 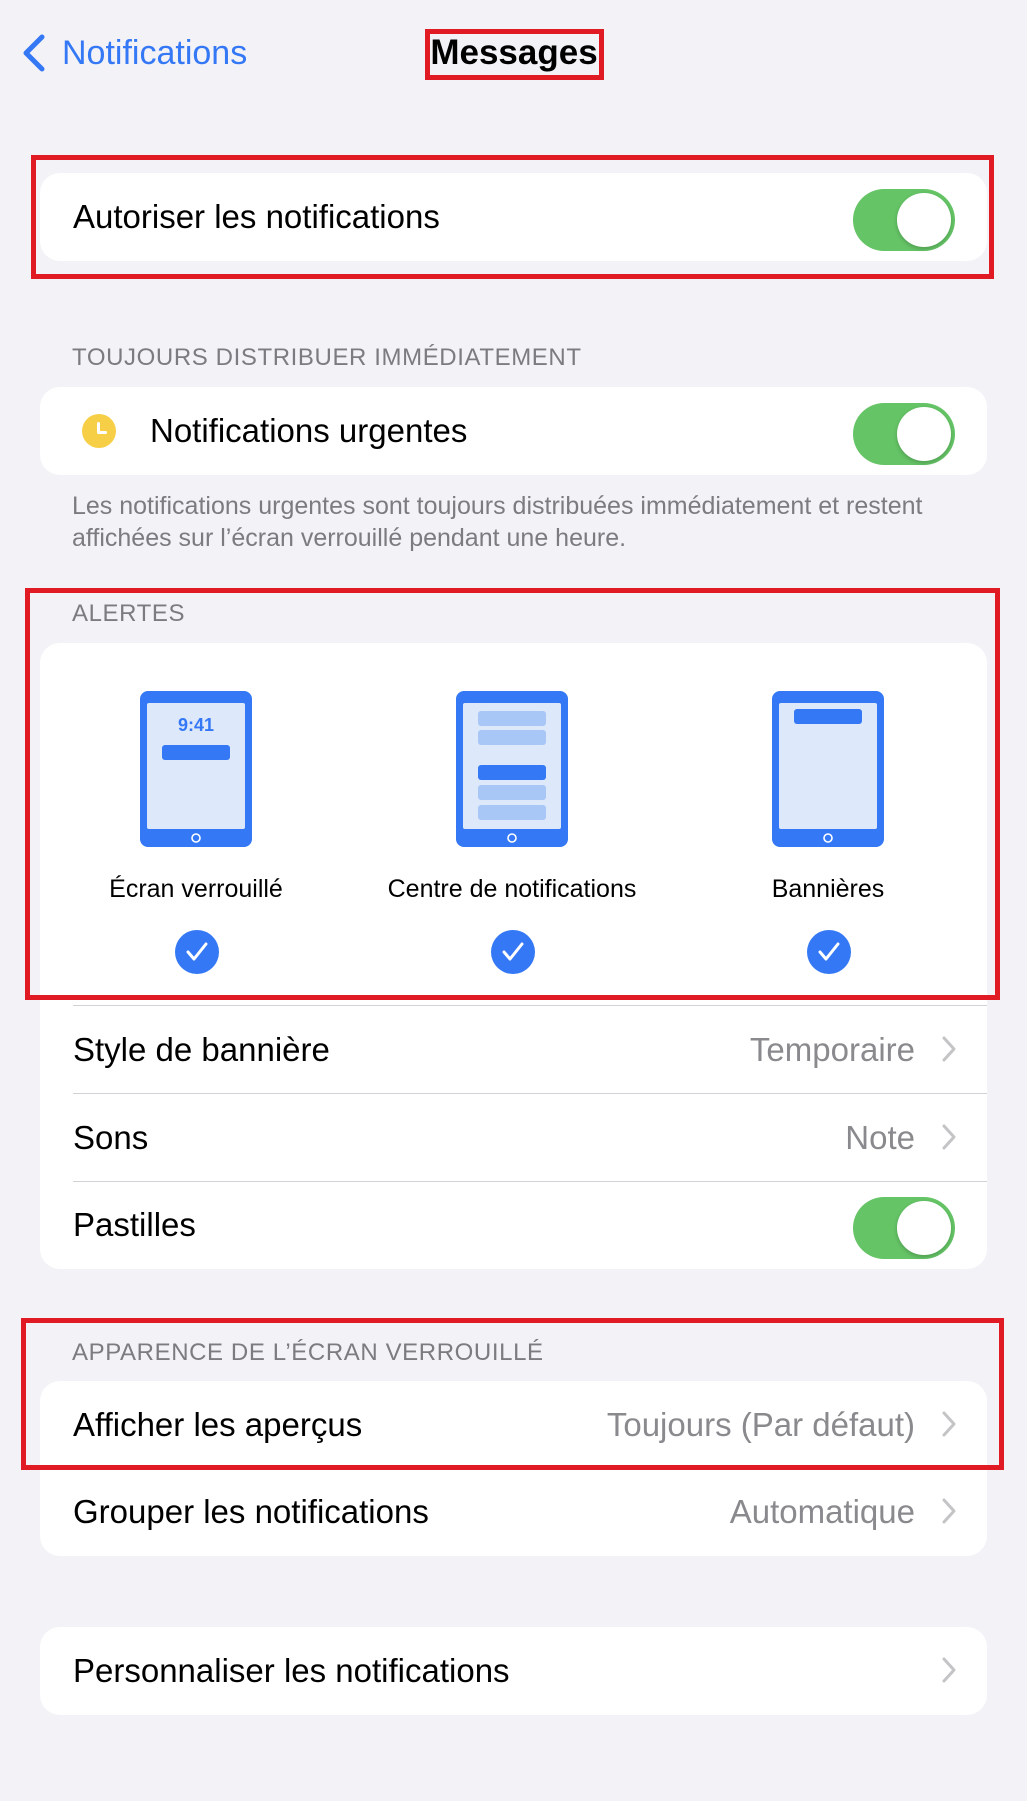 What do you see at coordinates (832, 1049) in the screenshot?
I see `banner-style-value: Temporaire` at bounding box center [832, 1049].